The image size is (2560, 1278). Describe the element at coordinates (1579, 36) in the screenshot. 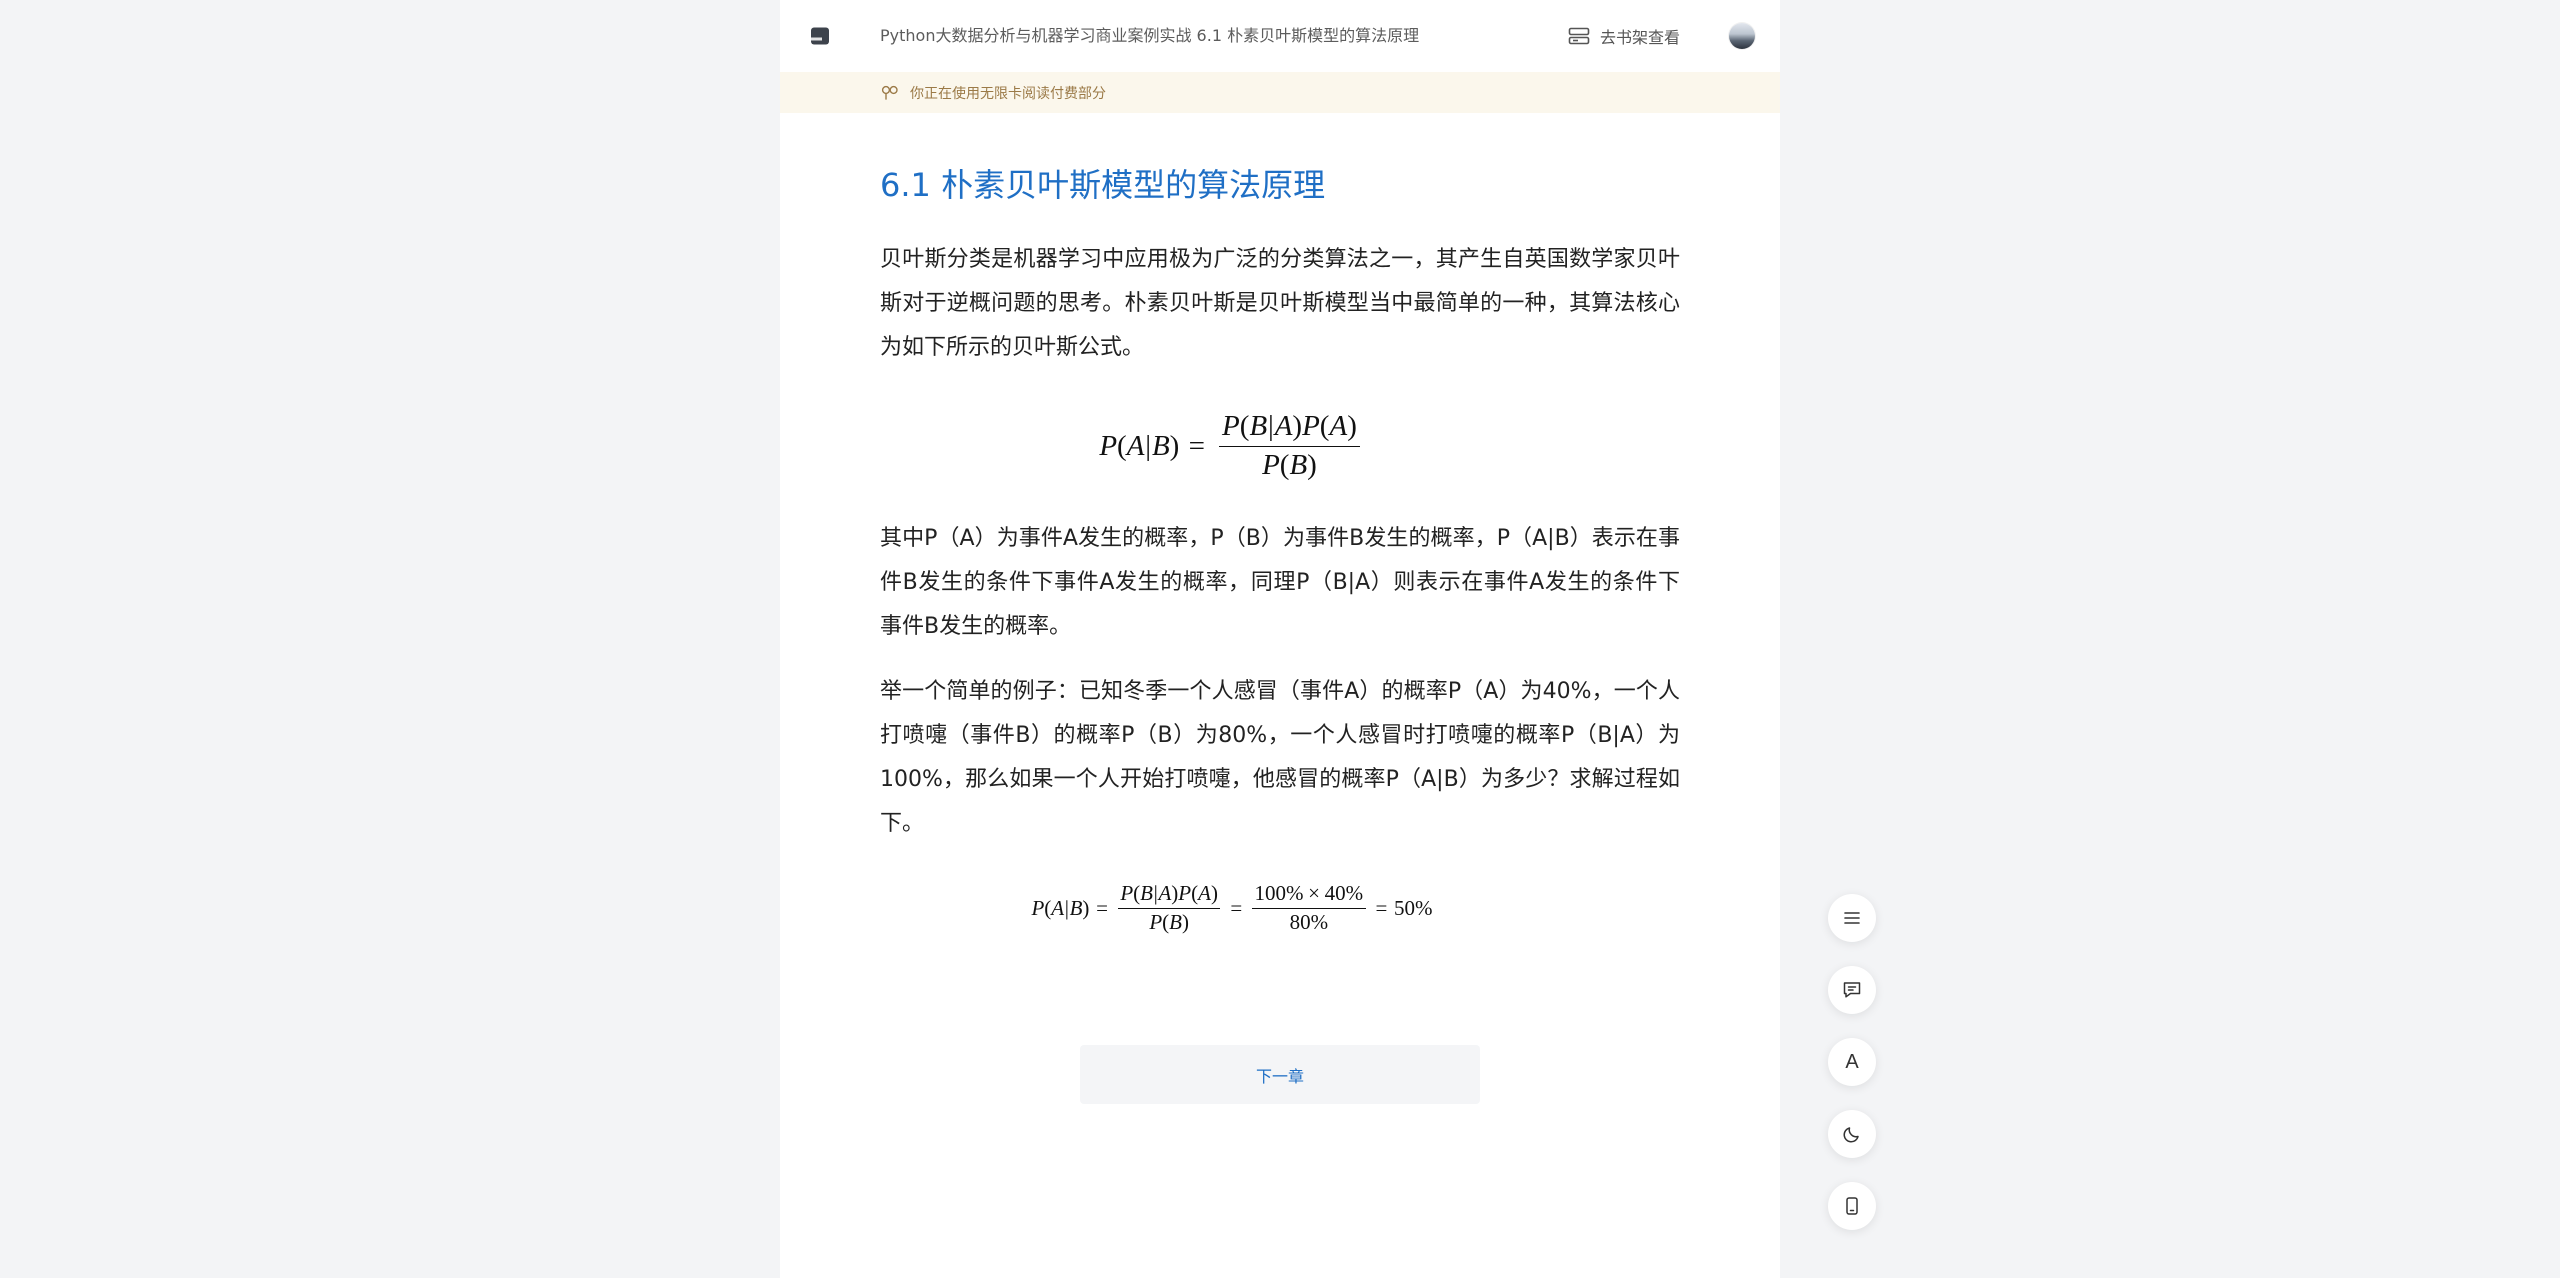

I see `bookshelf-icon` at that location.